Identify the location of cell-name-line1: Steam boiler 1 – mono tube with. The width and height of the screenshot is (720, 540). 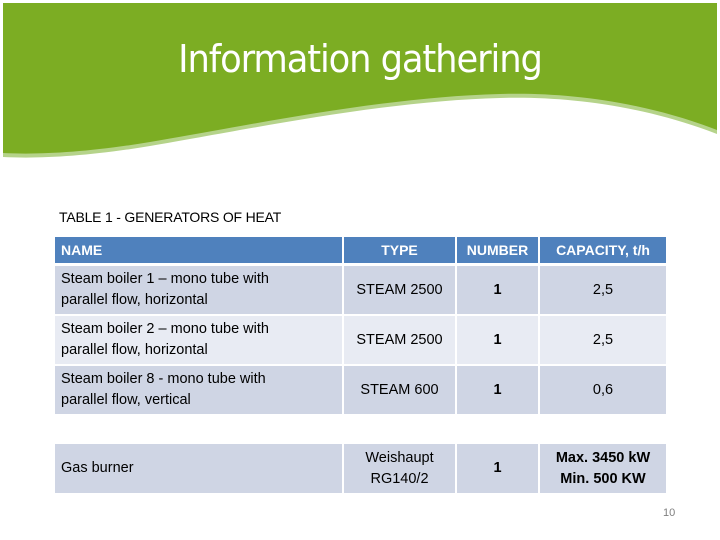
(165, 279).